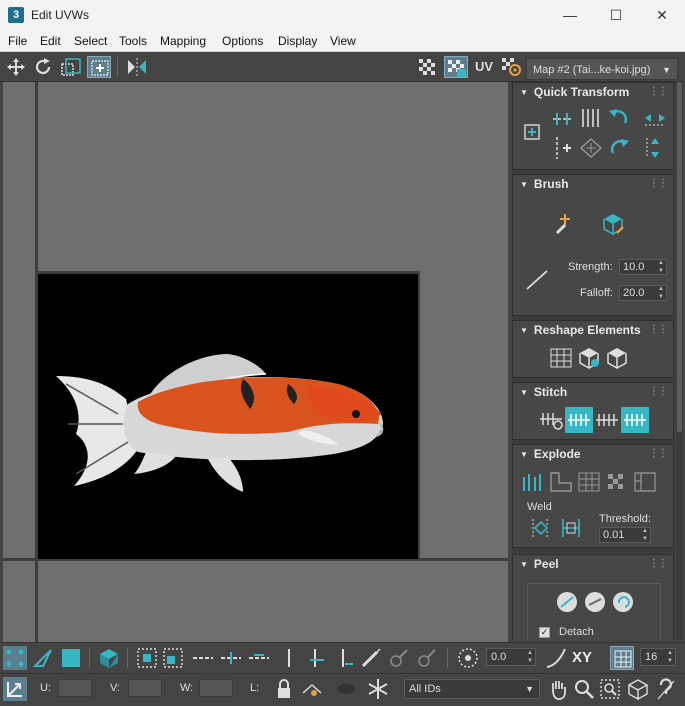  I want to click on grid-snap-button, so click(622, 658).